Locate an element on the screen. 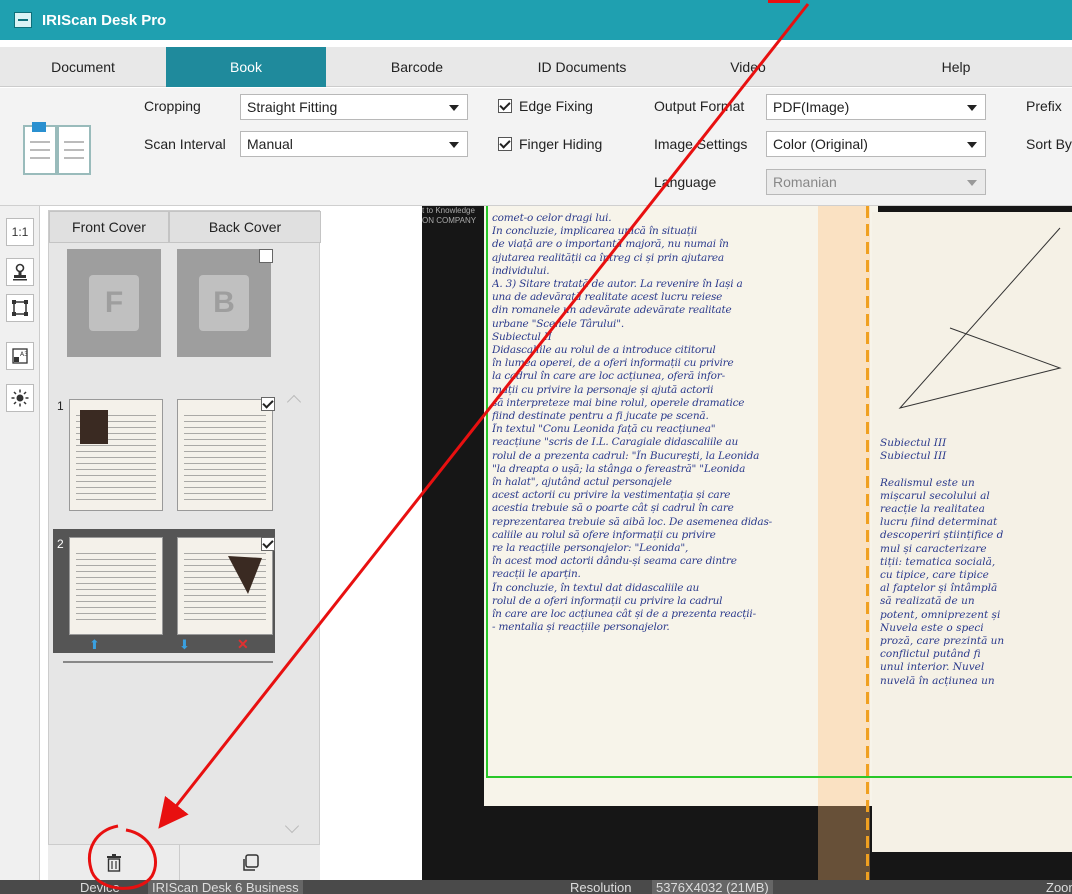  a3-icon: A3 is located at coordinates (20, 356).